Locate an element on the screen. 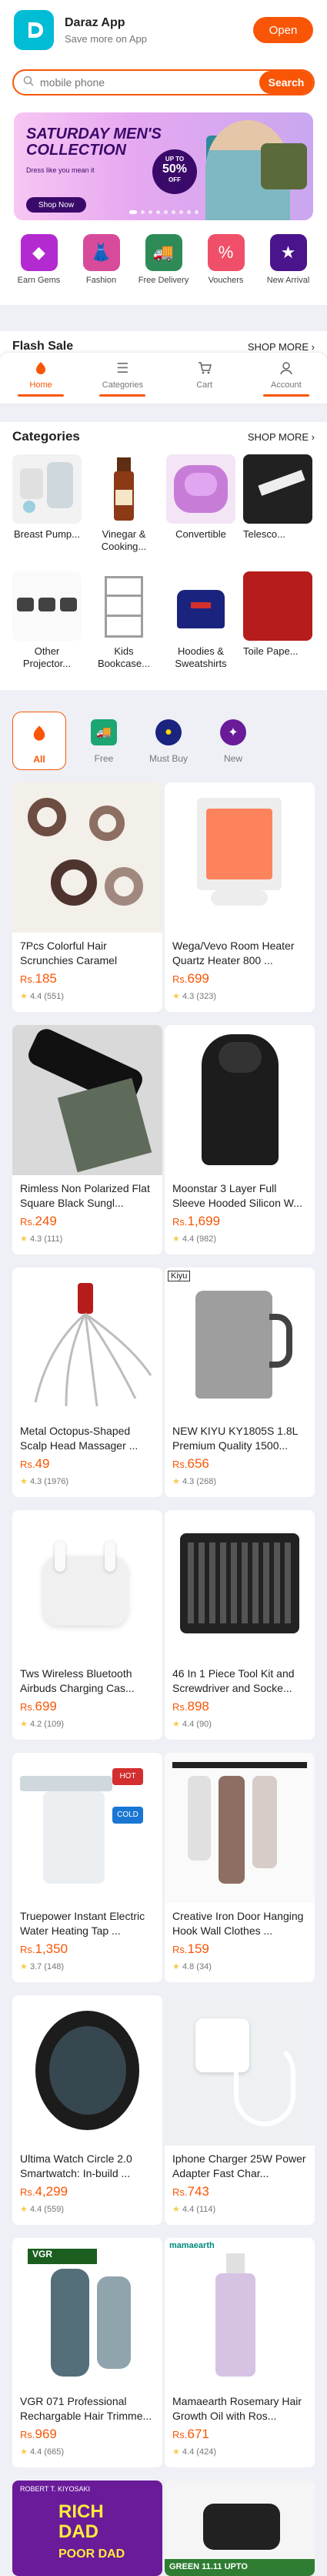  product-card: ROBERT T. KIYOSAKI RICH DAD POOR DAD is located at coordinates (87, 2528).